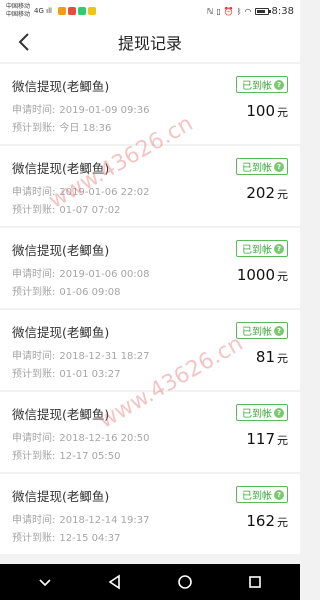 The height and width of the screenshot is (600, 320). Describe the element at coordinates (90, 374) in the screenshot. I see `expected-arrival-value: 01-01 03:27` at that location.